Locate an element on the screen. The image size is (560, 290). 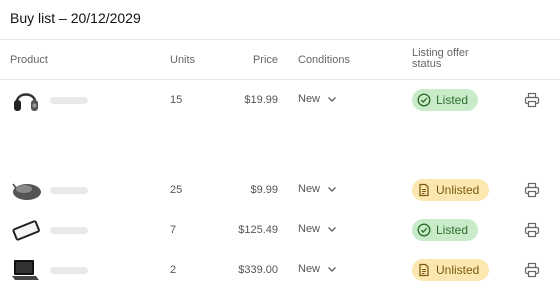
price-value: $19.99 is located at coordinates (261, 100).